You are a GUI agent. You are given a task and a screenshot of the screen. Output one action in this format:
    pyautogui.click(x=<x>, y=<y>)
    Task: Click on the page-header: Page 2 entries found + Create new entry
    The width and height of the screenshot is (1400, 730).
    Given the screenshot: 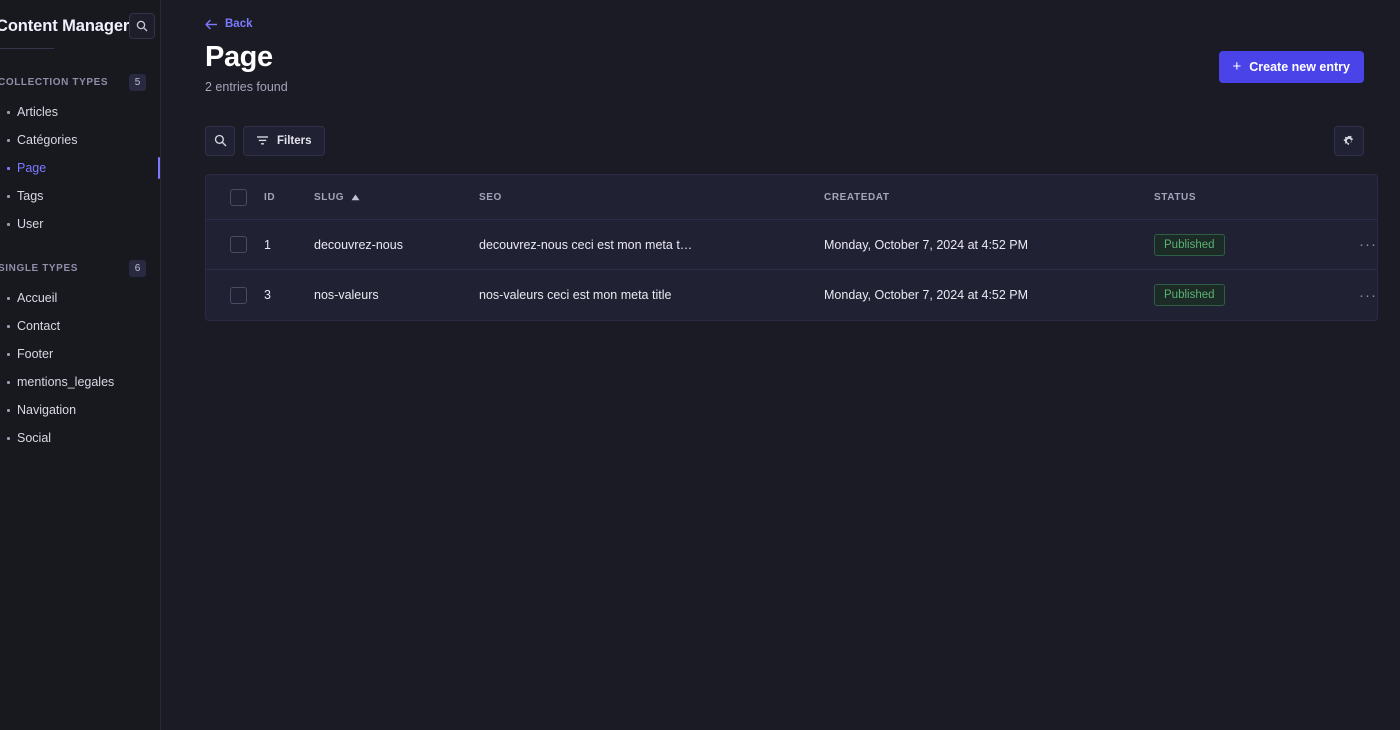 What is the action you would take?
    pyautogui.click(x=780, y=62)
    